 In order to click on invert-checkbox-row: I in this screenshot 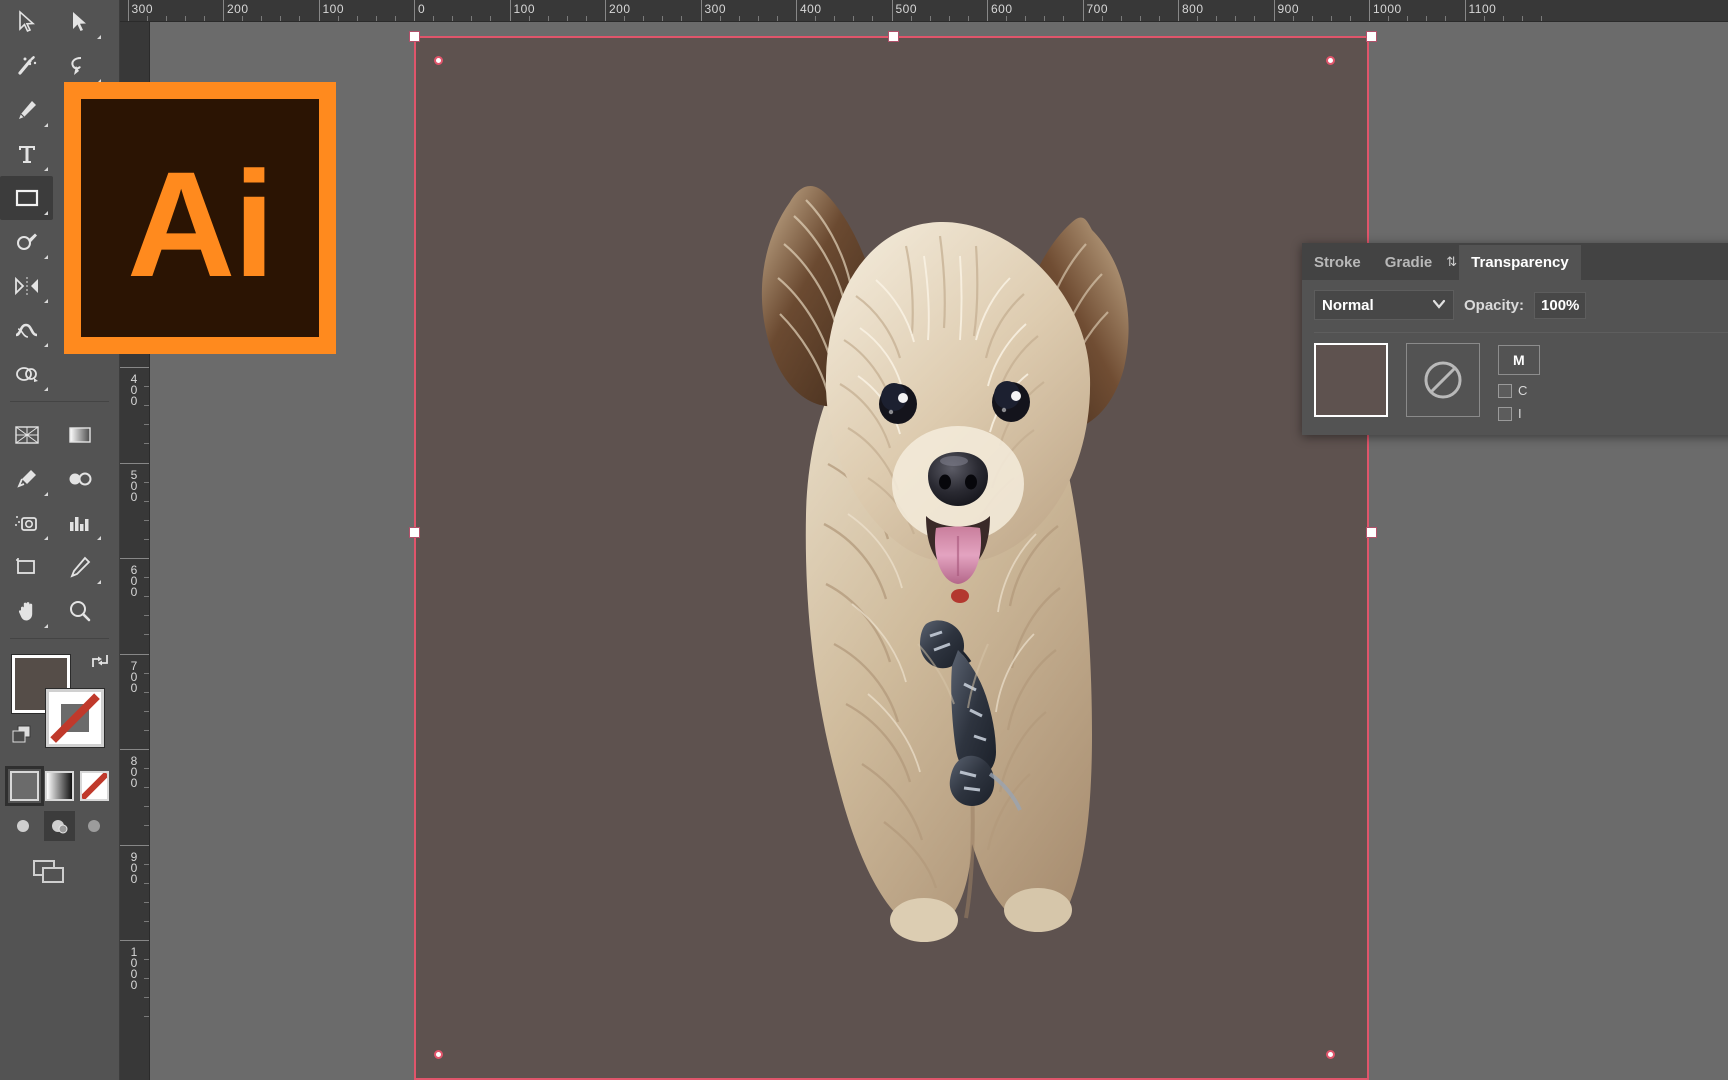, I will do `click(1519, 413)`.